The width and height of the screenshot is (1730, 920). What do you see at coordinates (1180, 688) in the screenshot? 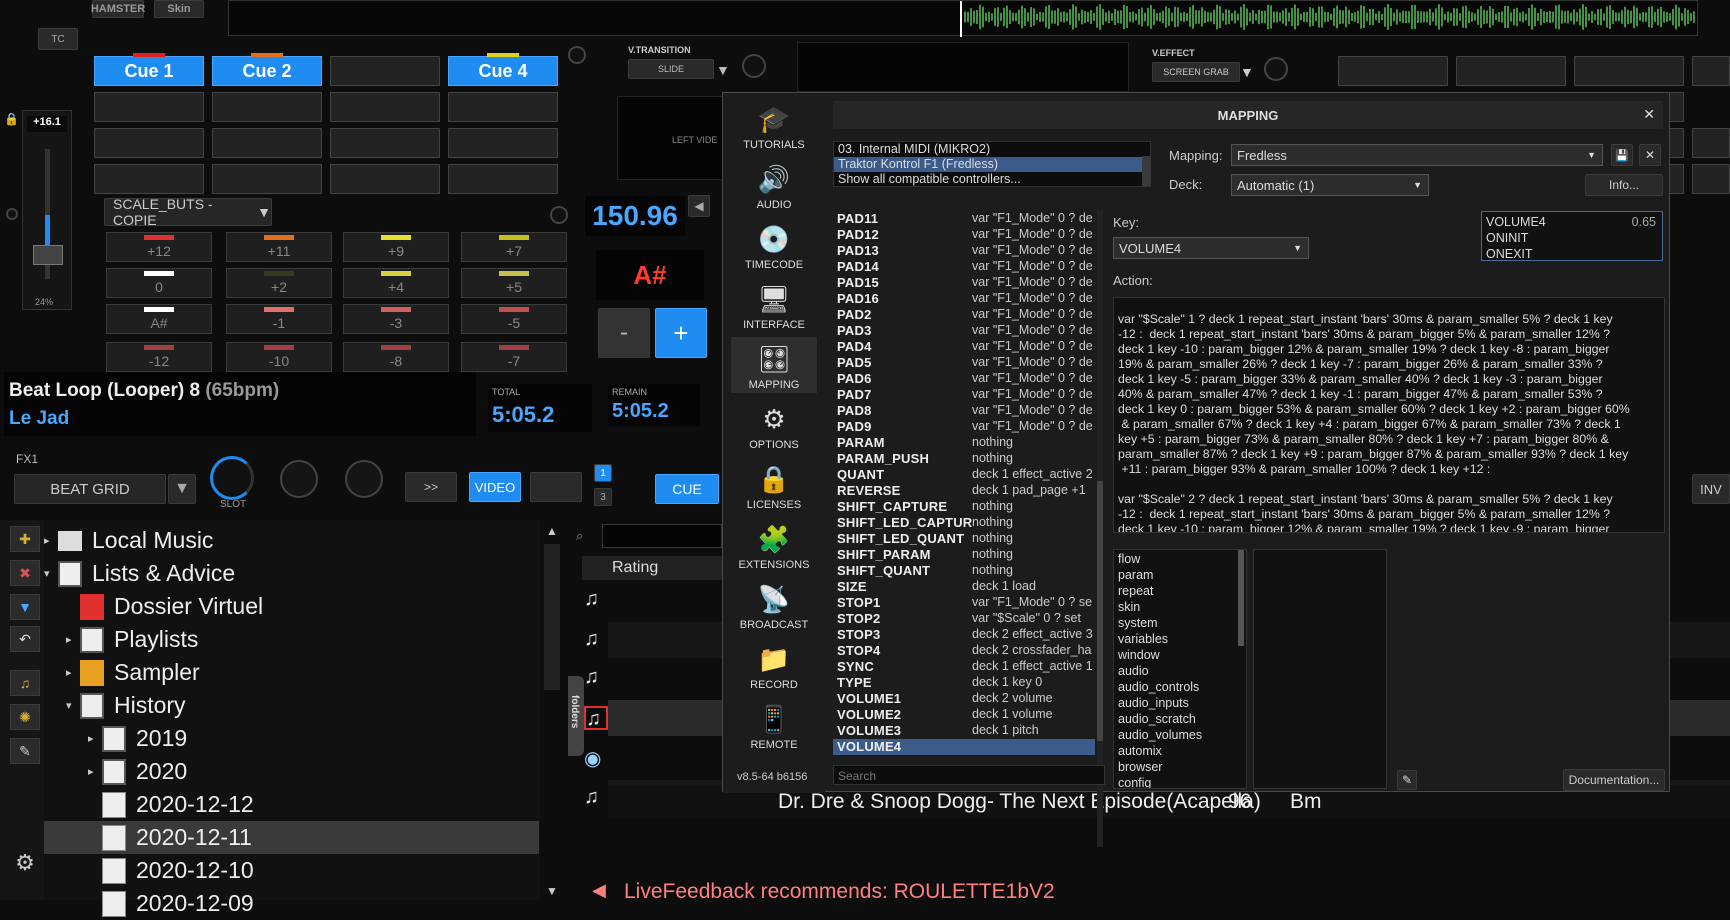
I see `category-item: audio_controls` at bounding box center [1180, 688].